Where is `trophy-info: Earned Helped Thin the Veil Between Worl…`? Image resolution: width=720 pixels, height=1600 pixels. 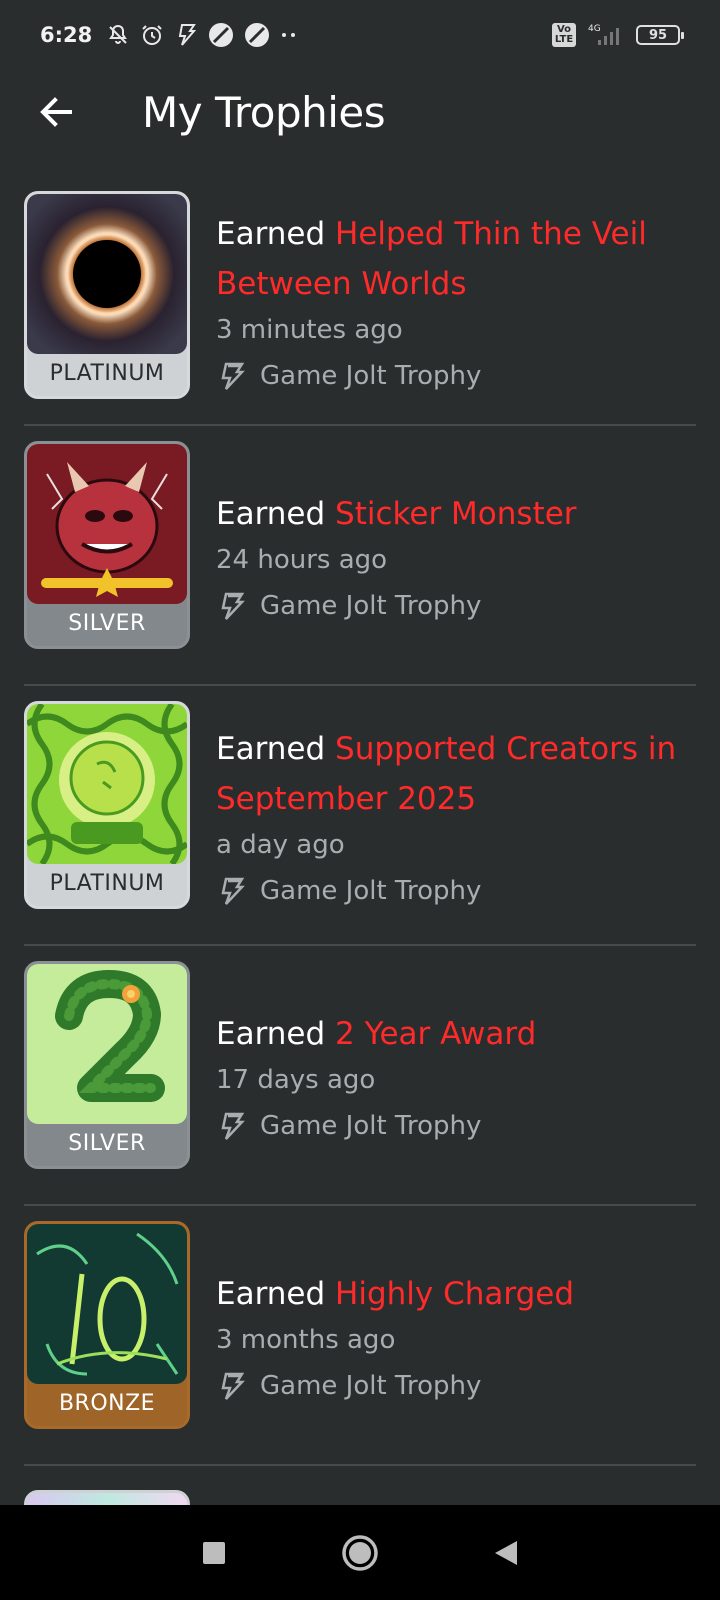
trophy-info: Earned Helped Thin the Veil Between Worl… is located at coordinates (451, 300).